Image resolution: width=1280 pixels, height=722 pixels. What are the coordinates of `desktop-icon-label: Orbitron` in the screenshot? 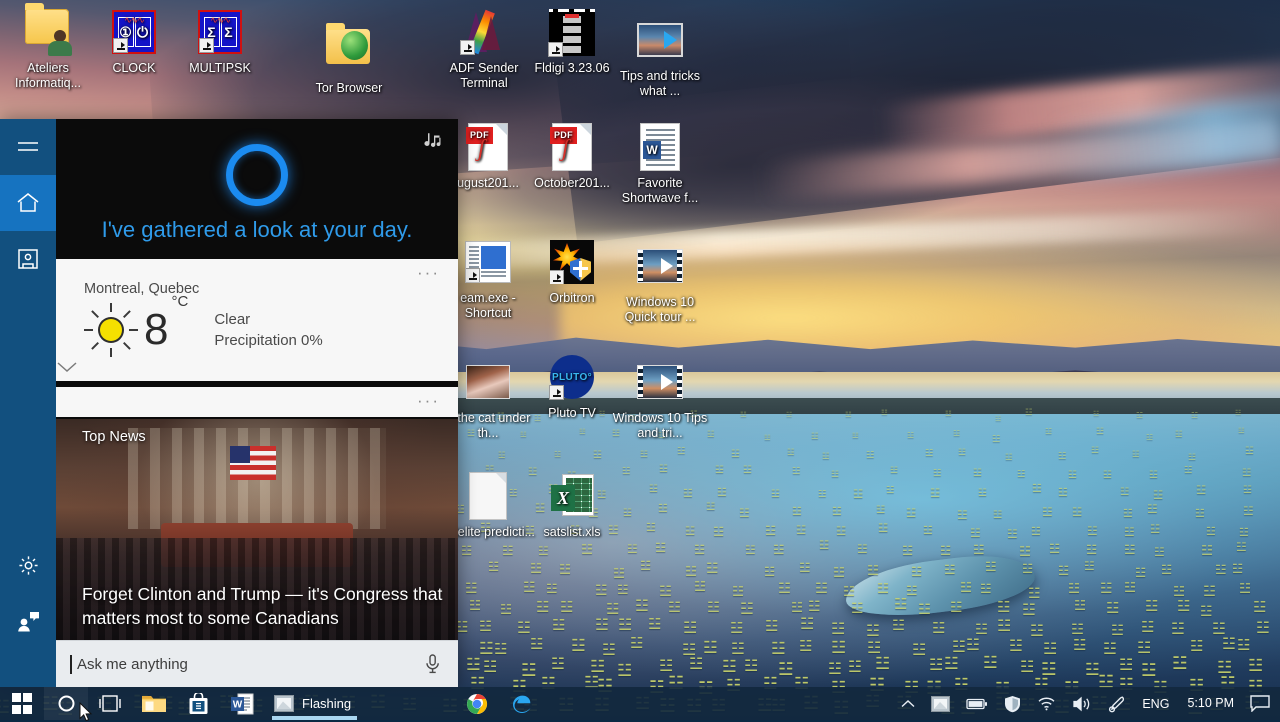 It's located at (572, 298).